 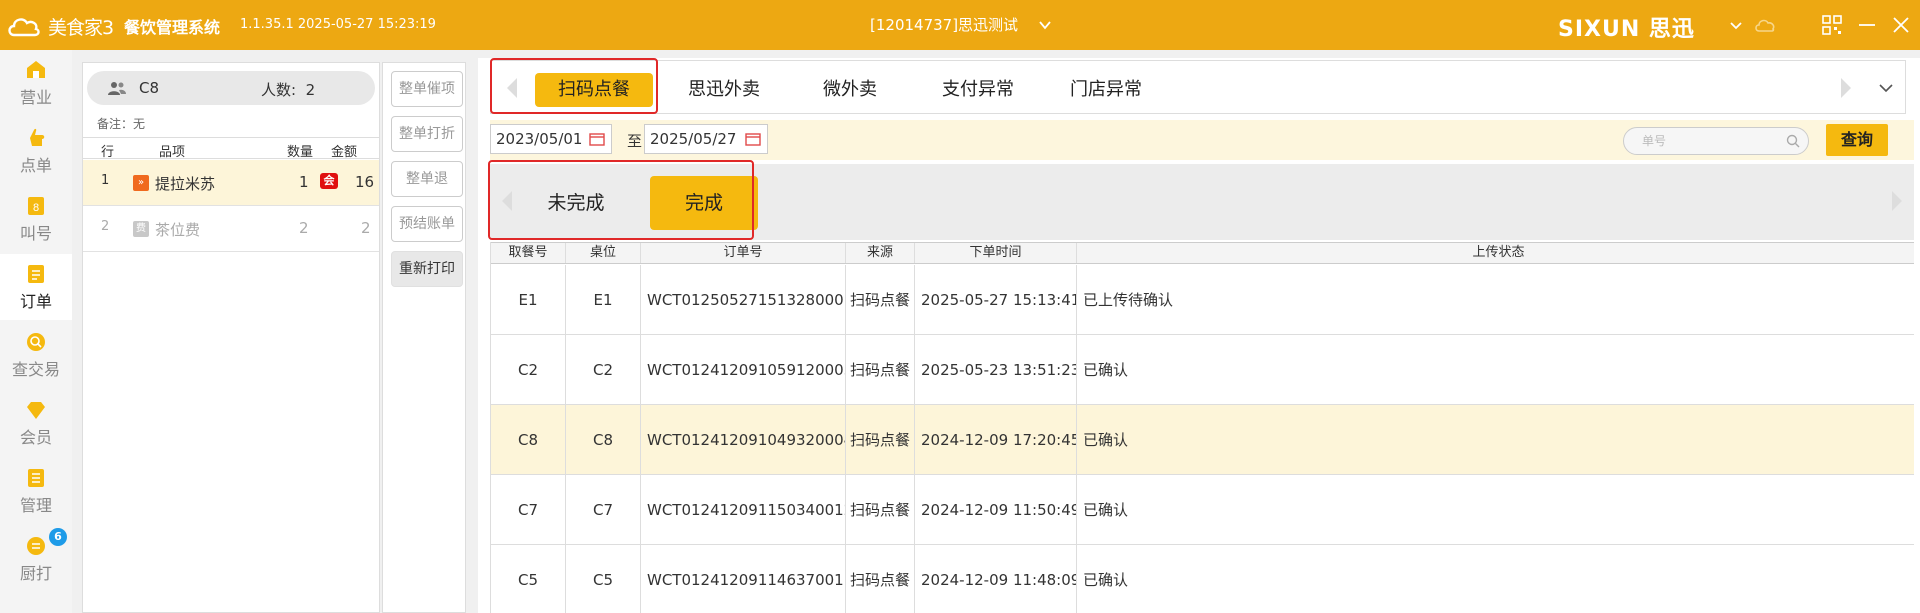 I want to click on table-seat: C5, so click(x=603, y=579).